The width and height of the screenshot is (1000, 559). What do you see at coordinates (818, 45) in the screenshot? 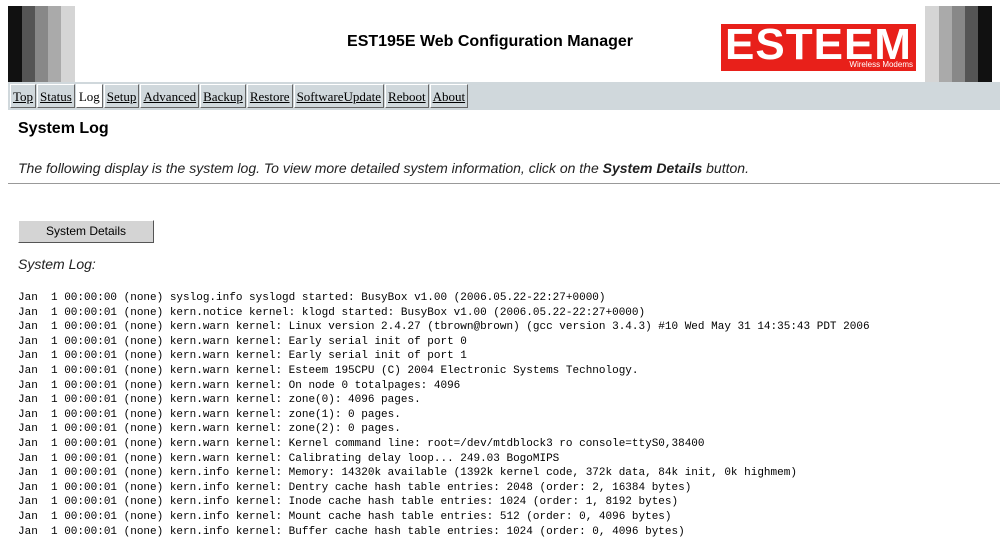
I see `esteem-logo: ESTEEM Wireless Modems` at bounding box center [818, 45].